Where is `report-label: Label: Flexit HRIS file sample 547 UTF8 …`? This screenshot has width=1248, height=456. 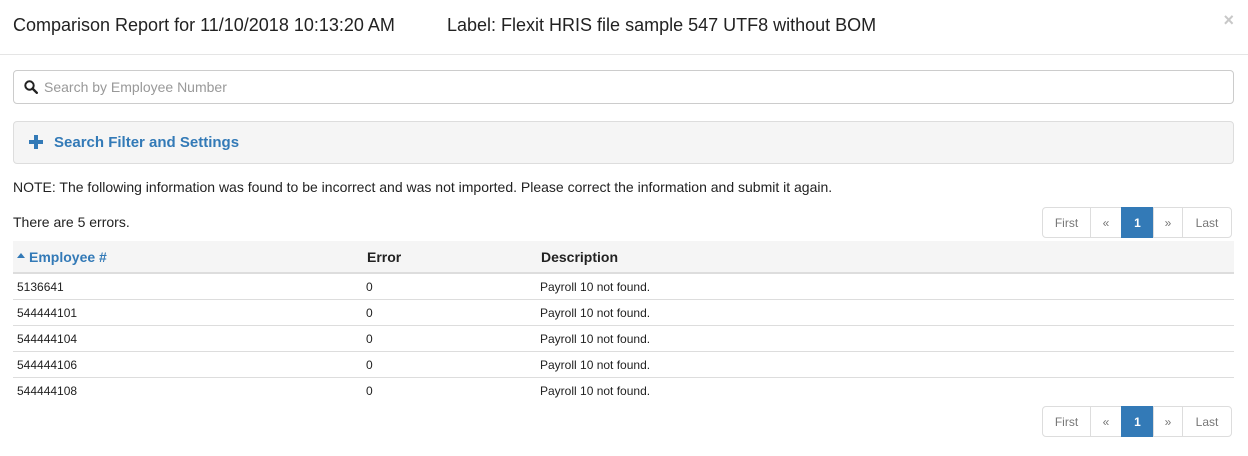 report-label: Label: Flexit HRIS file sample 547 UTF8 … is located at coordinates (662, 25).